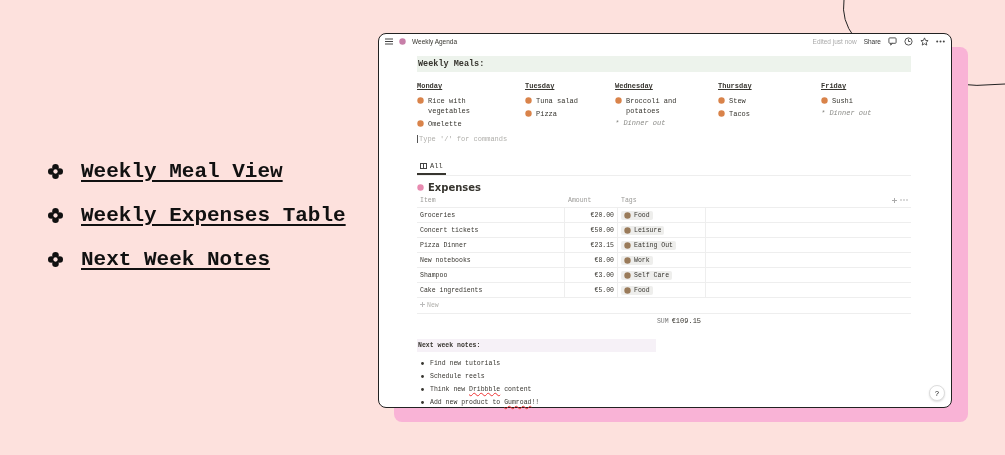  I want to click on feature-link: Weekly Meal View, so click(182, 171).